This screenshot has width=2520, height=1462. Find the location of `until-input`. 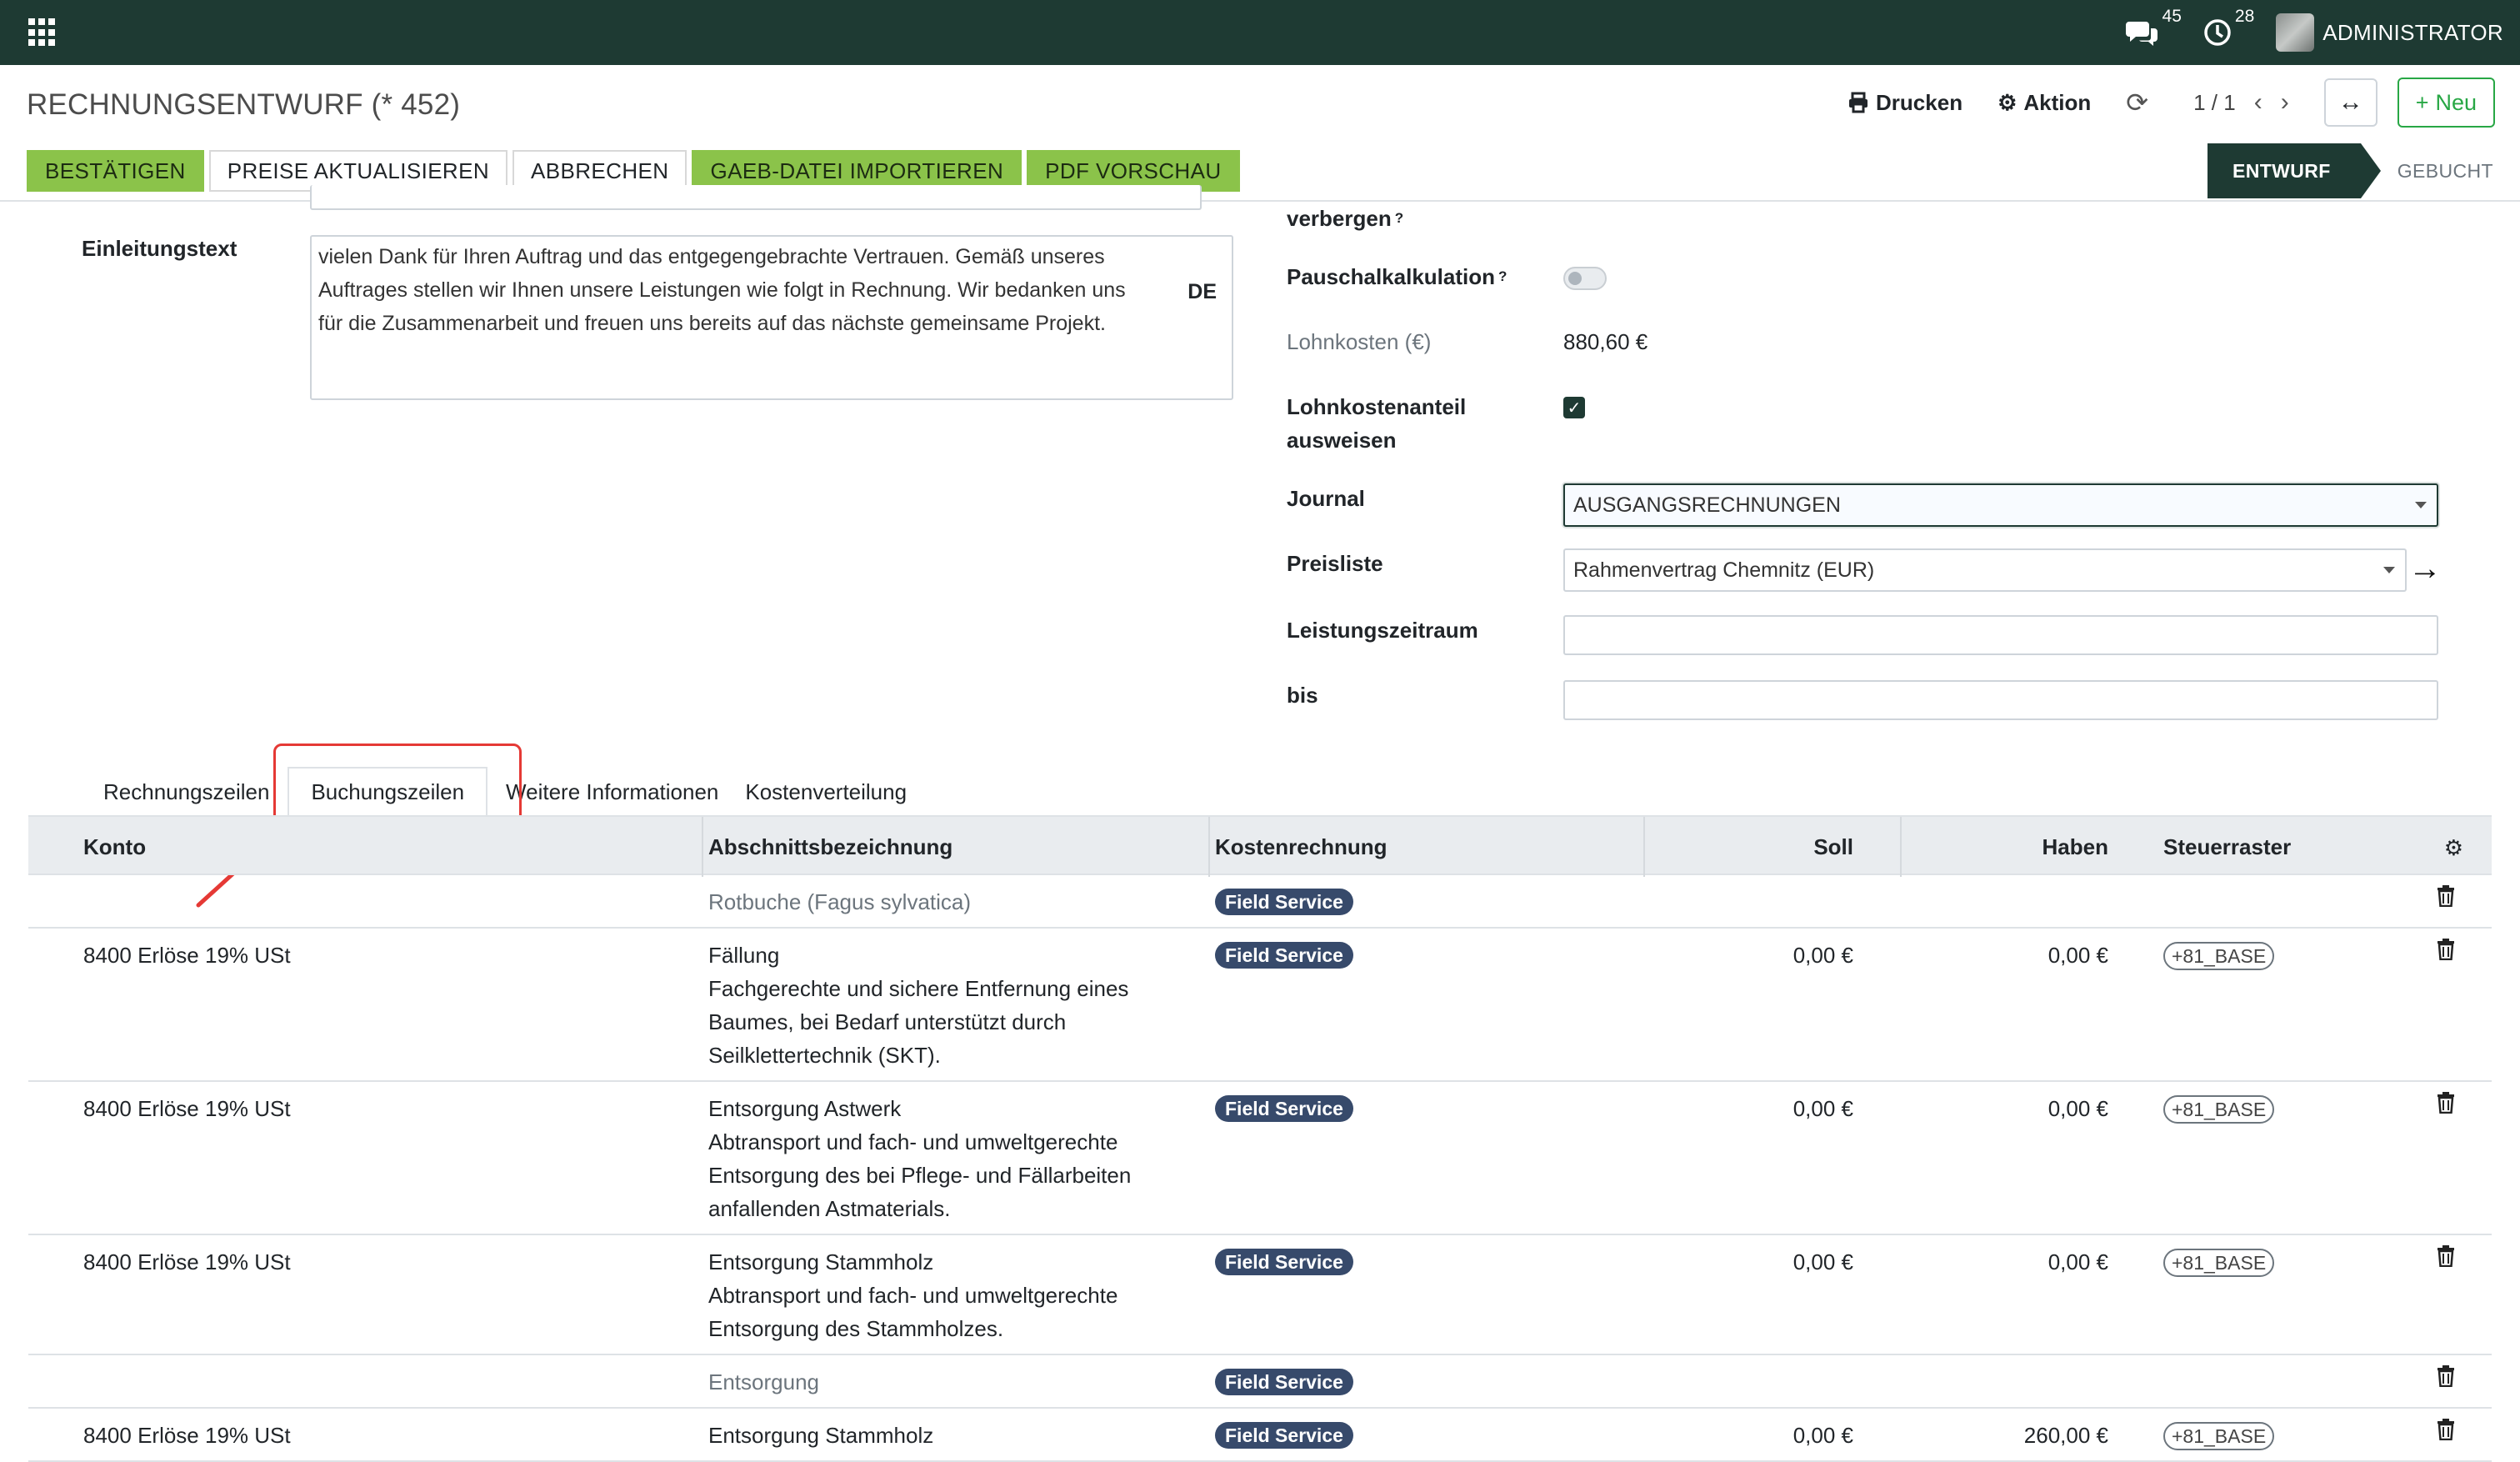

until-input is located at coordinates (2000, 700).